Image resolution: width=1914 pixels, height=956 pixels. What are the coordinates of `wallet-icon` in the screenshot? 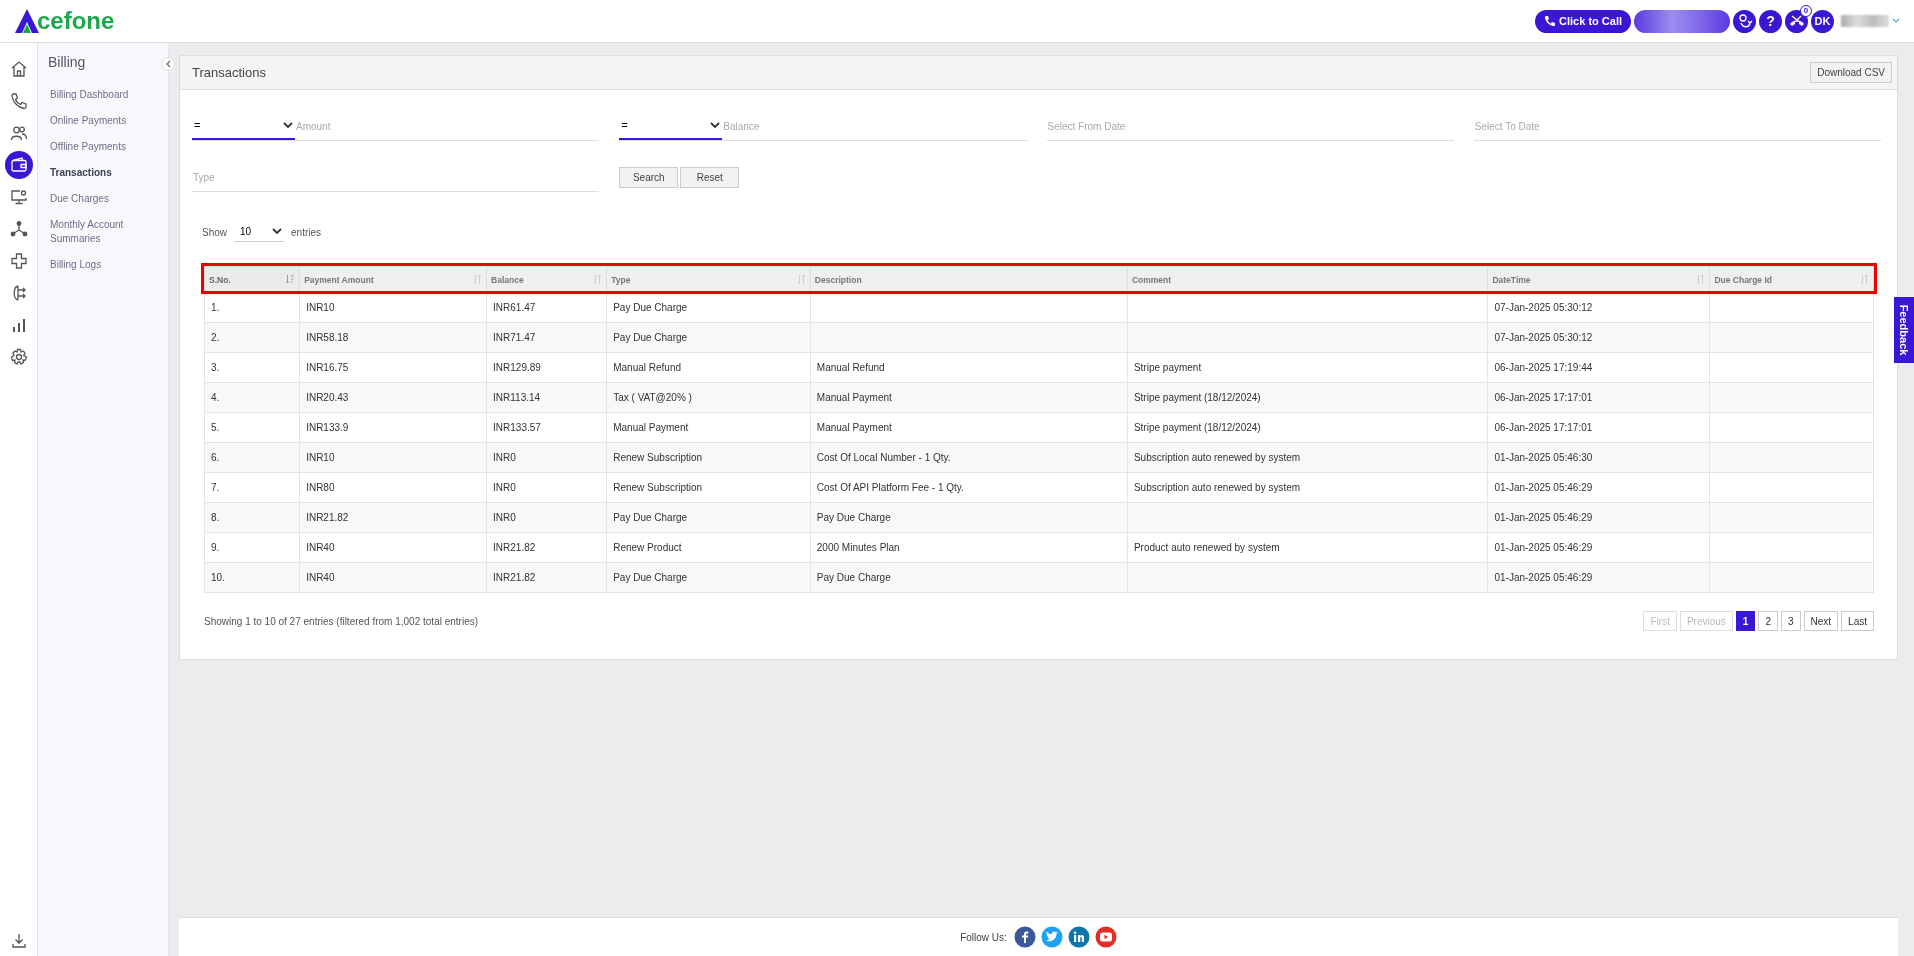 It's located at (18, 165).